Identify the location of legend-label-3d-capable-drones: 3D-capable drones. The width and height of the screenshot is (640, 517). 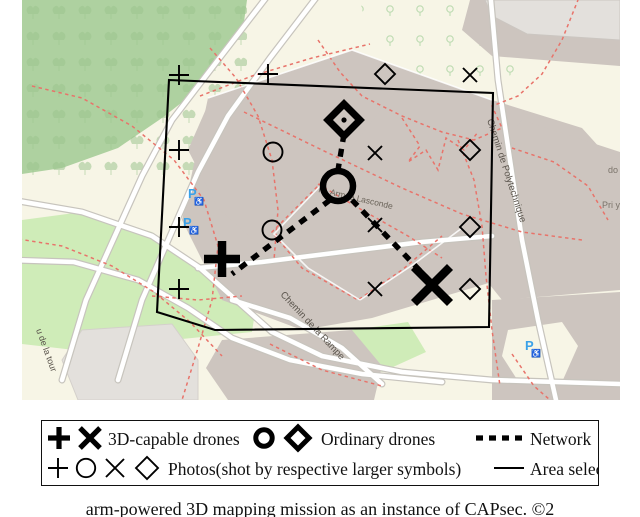
(174, 439).